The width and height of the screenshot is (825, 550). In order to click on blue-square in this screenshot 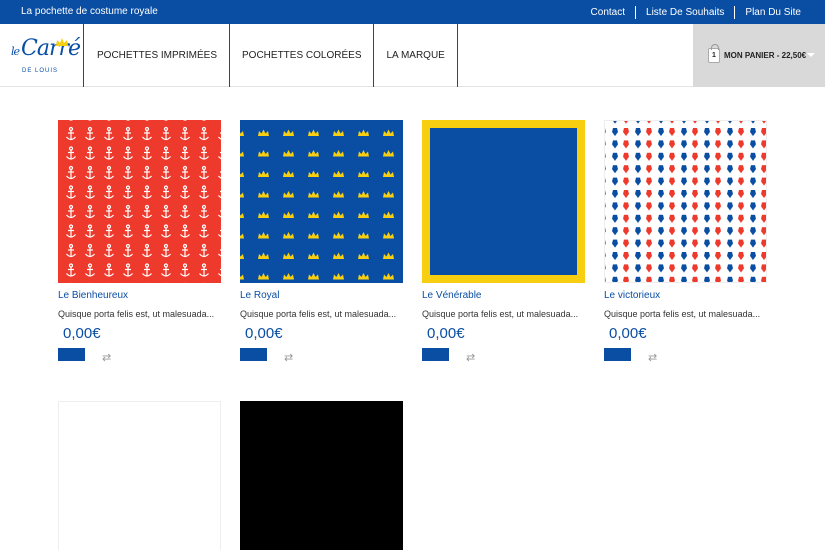, I will do `click(503, 201)`.